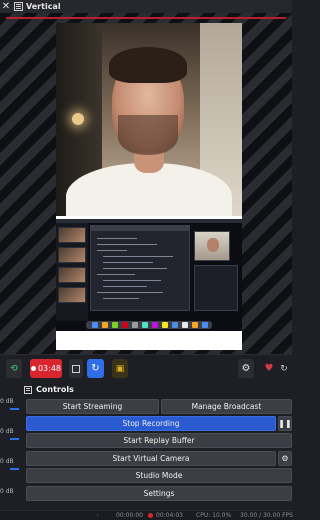 The height and width of the screenshot is (520, 320). I want to click on pause-icon: ❚❚, so click(285, 423).